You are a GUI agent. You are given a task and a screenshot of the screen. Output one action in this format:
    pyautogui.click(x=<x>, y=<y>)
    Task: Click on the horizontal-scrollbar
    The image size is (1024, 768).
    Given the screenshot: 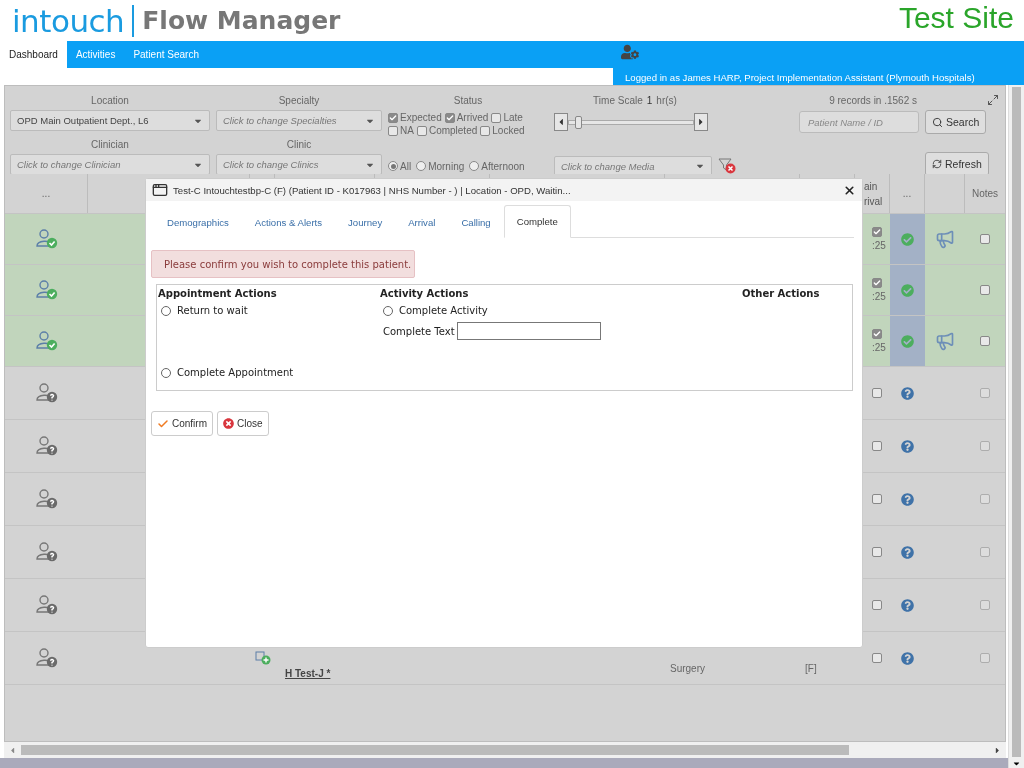 What is the action you would take?
    pyautogui.click(x=505, y=750)
    